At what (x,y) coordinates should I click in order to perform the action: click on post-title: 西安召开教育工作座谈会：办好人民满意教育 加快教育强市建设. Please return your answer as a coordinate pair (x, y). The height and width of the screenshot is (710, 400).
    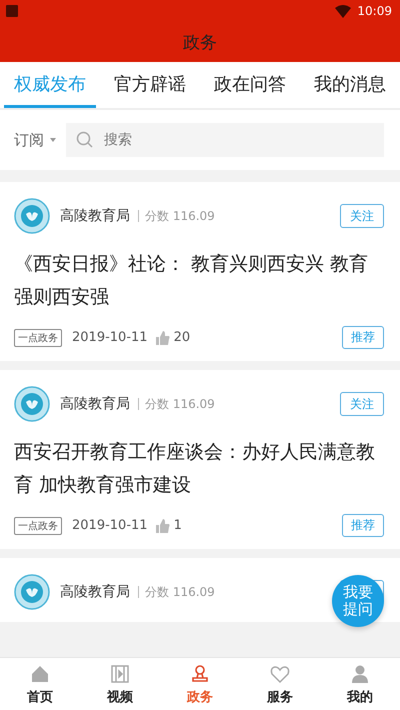
    Looking at the image, I should click on (195, 469).